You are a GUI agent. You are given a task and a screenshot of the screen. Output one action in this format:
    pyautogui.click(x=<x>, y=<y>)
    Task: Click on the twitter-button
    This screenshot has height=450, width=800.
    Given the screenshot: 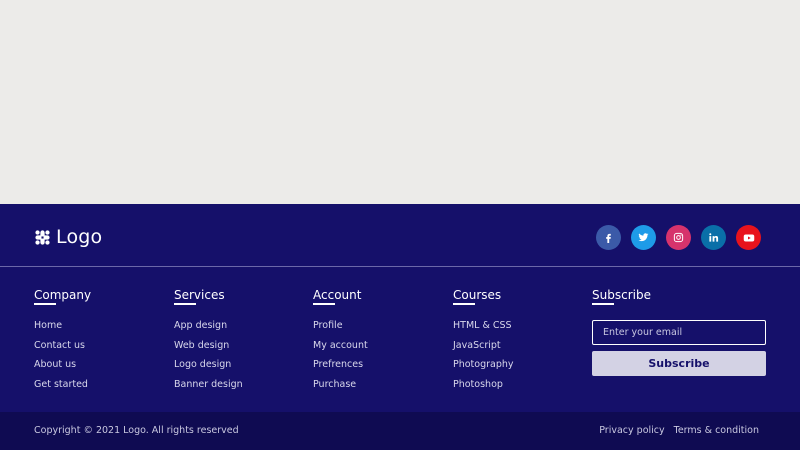 What is the action you would take?
    pyautogui.click(x=643, y=237)
    